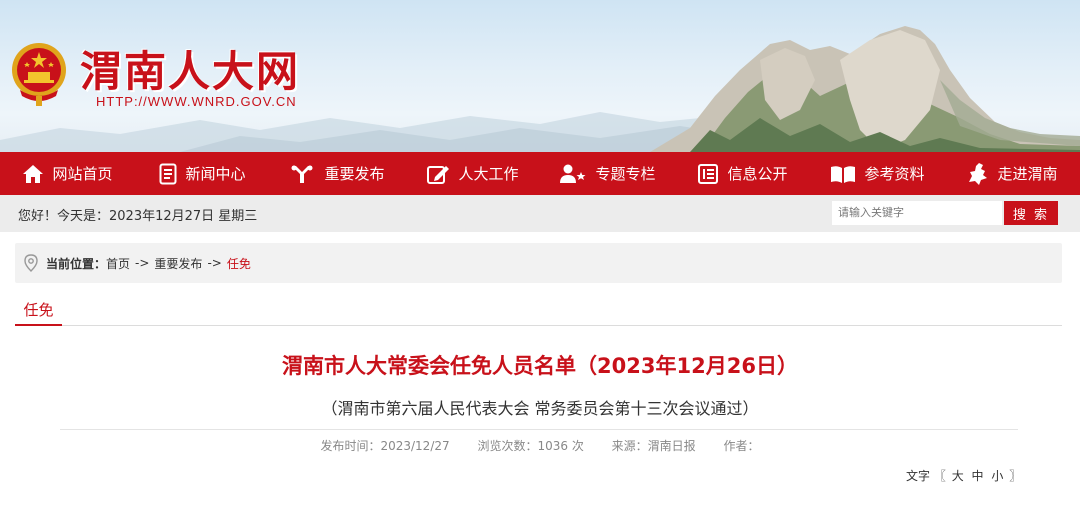  I want to click on article-title: 渭南市人大常委会任免人员名单（2023年12月26日）, so click(540, 366).